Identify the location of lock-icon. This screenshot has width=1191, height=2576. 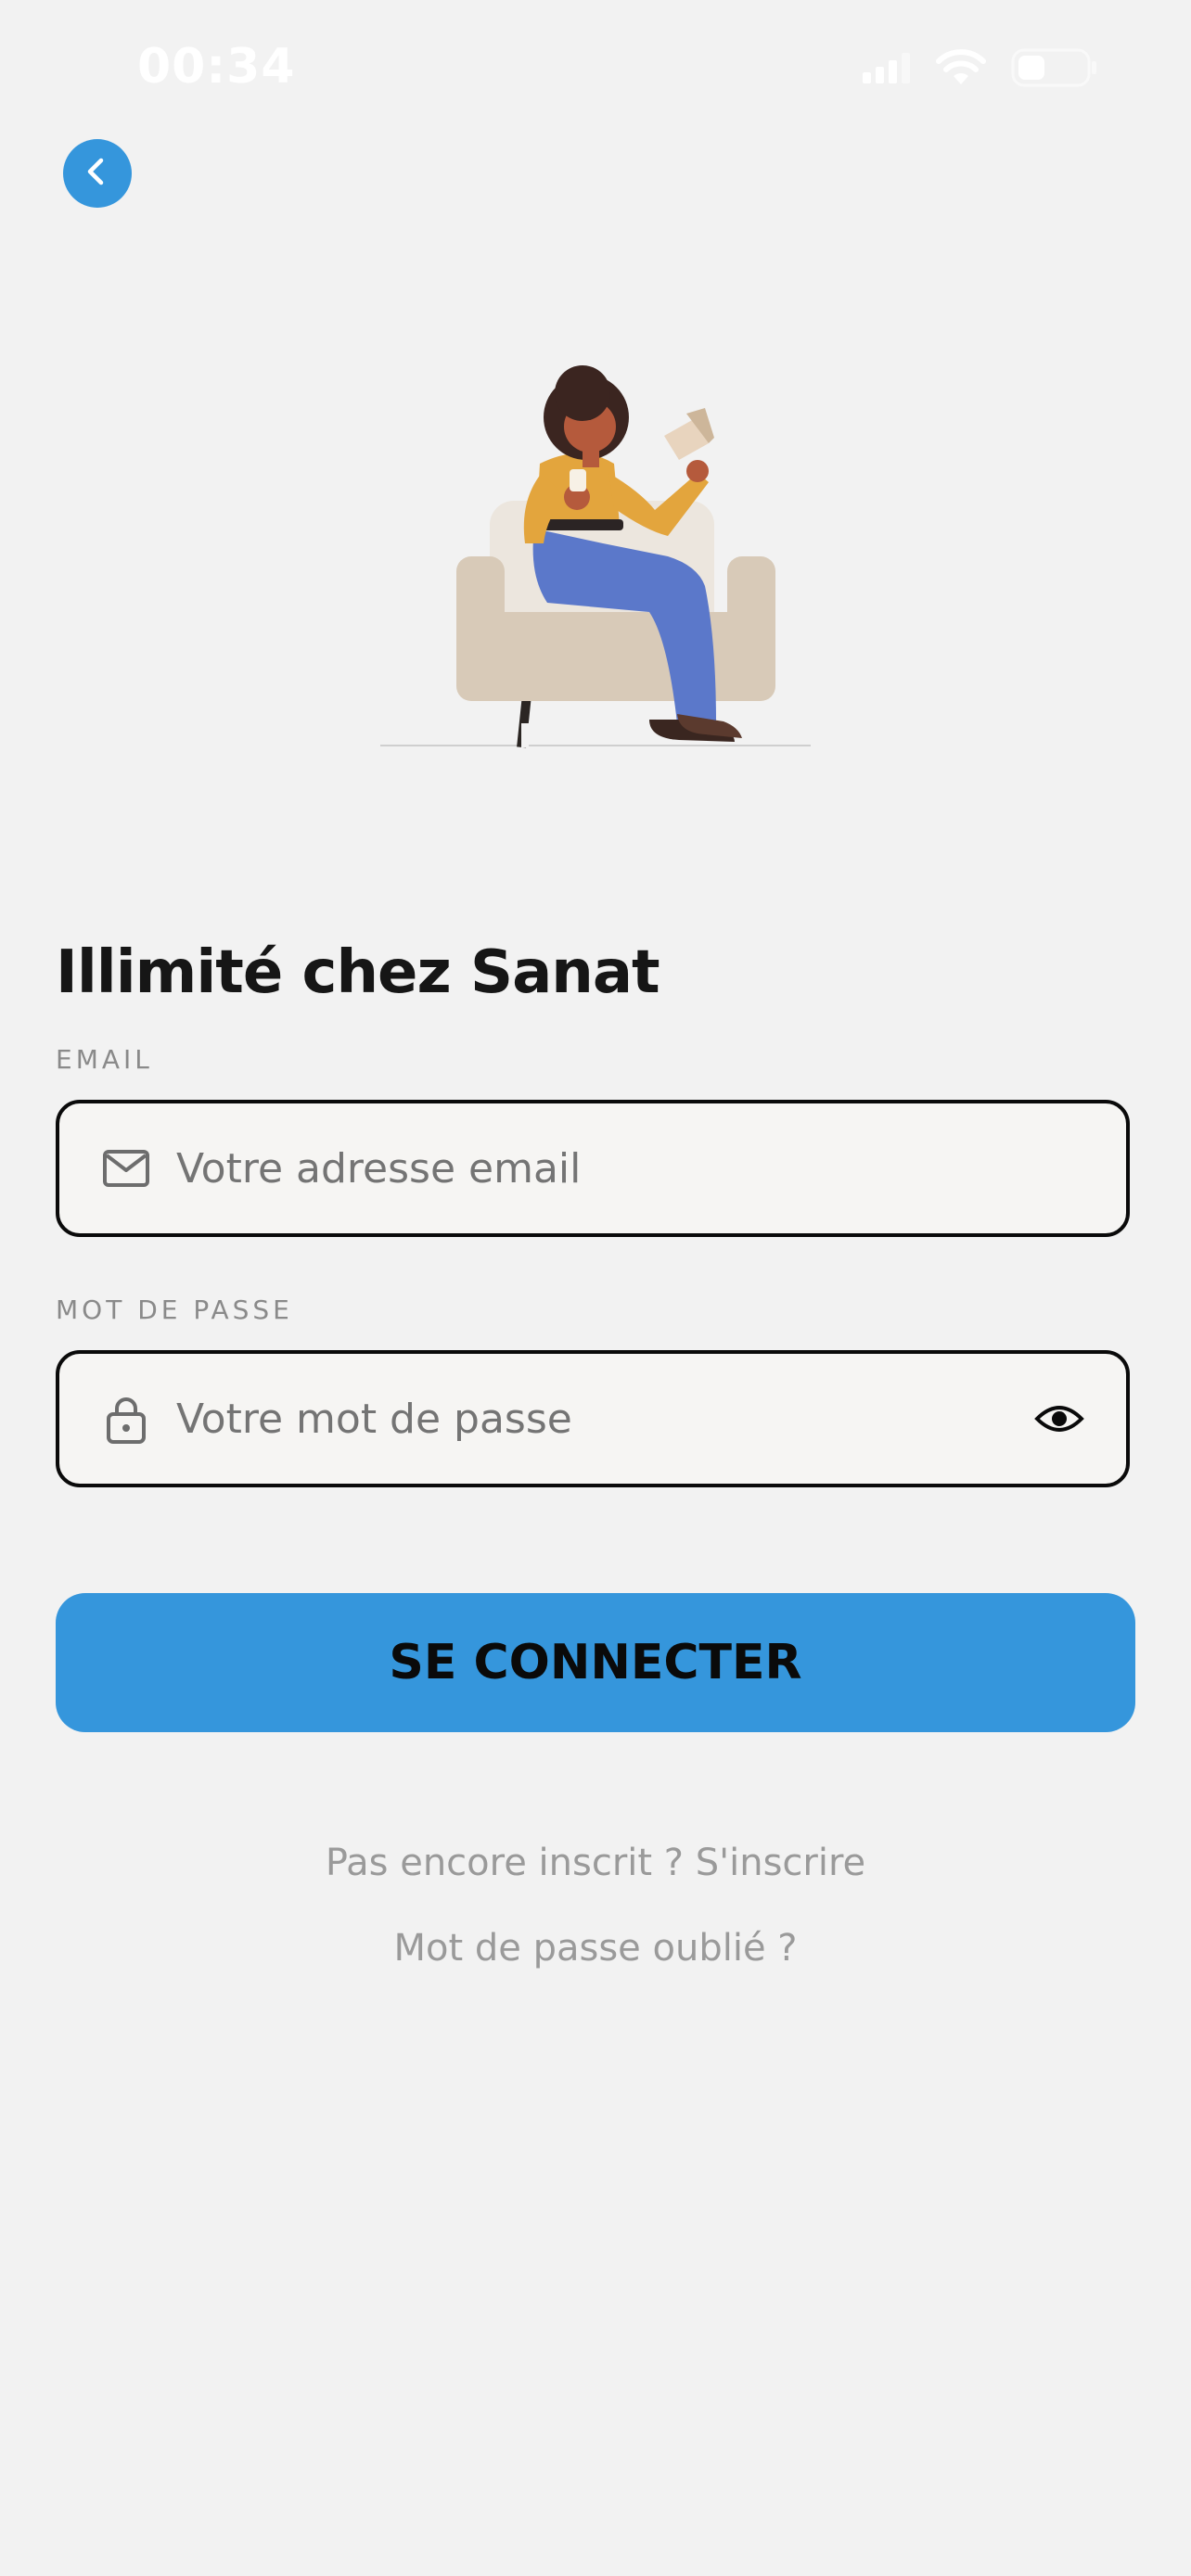
(126, 1419).